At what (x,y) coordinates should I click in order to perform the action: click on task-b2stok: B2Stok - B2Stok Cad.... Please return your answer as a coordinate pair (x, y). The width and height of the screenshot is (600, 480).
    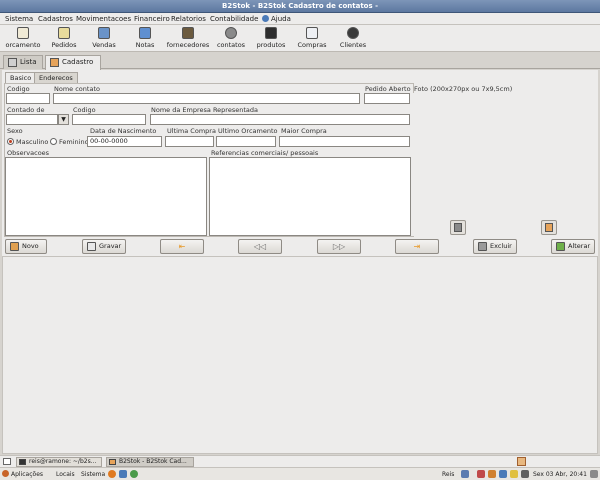
    Looking at the image, I should click on (150, 462).